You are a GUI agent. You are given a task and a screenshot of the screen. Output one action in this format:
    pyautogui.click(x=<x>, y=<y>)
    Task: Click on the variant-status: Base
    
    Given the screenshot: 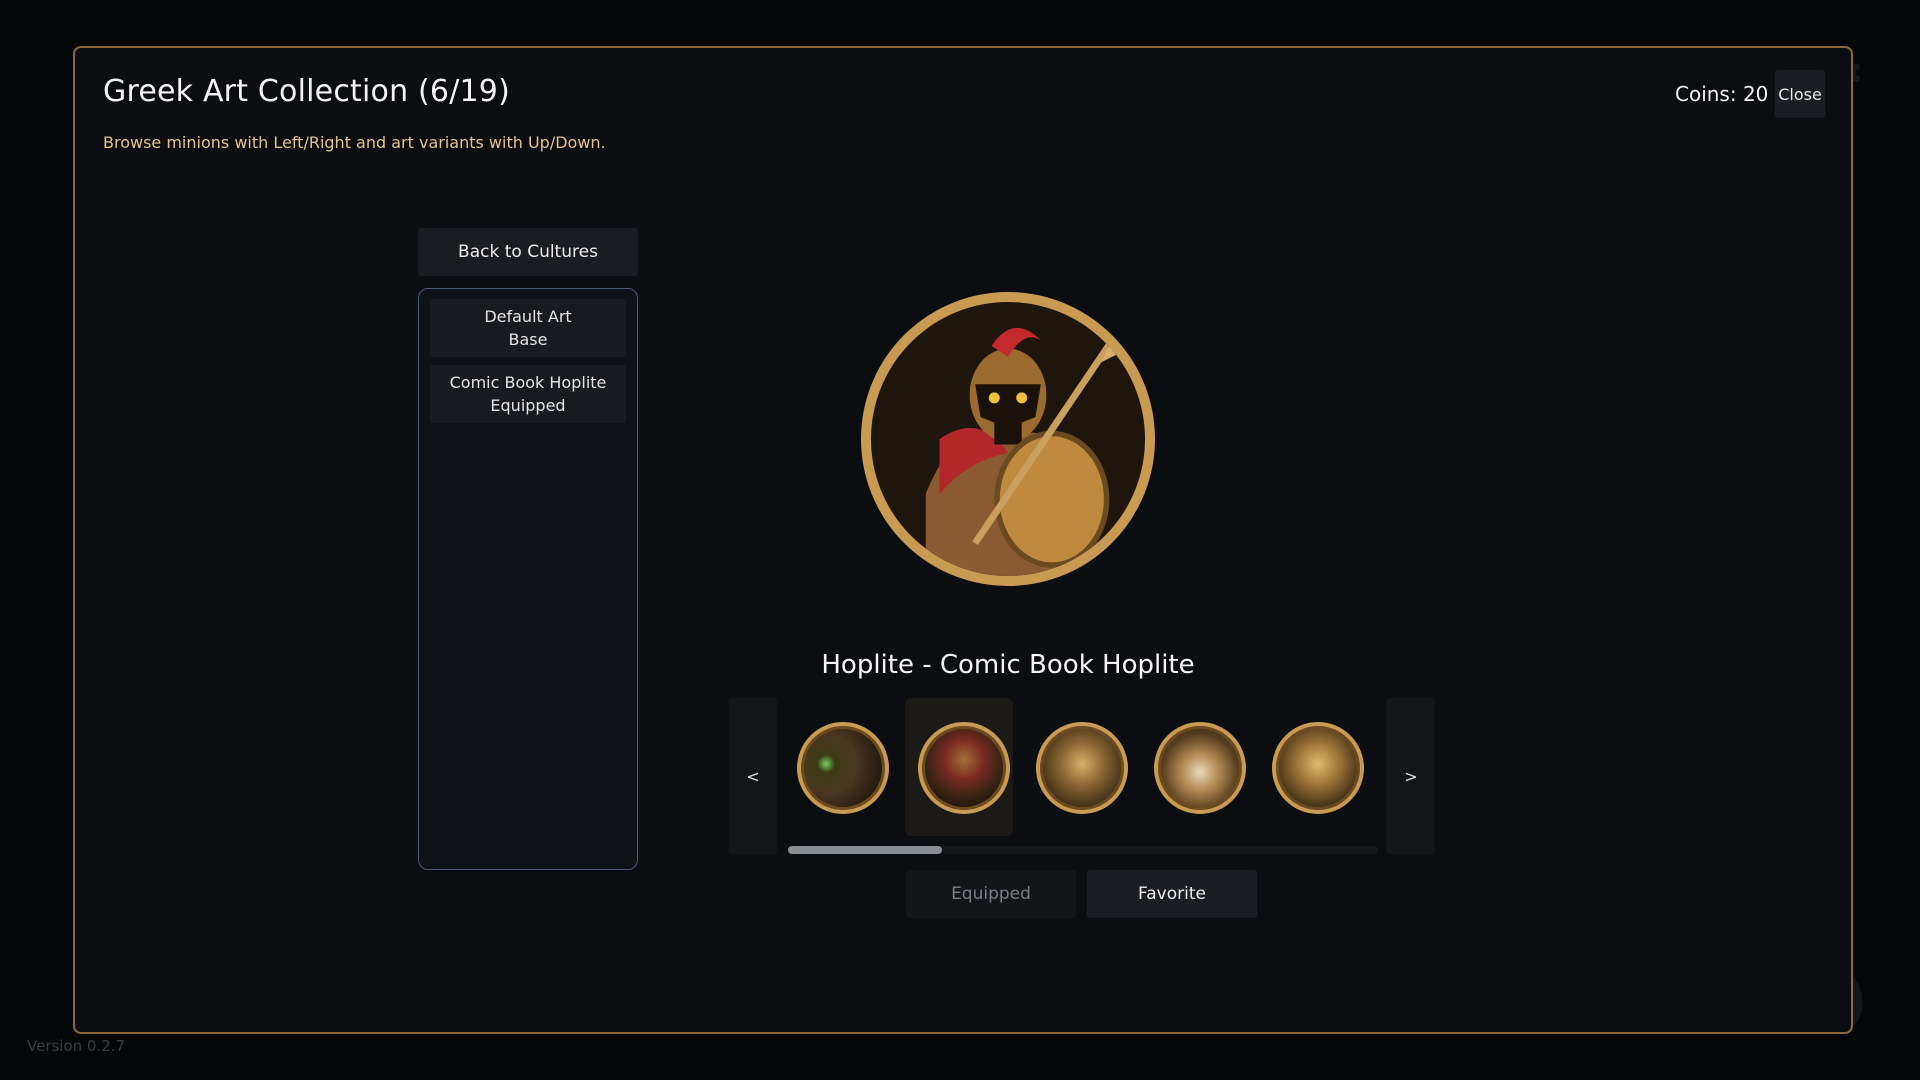 What is the action you would take?
    pyautogui.click(x=528, y=339)
    